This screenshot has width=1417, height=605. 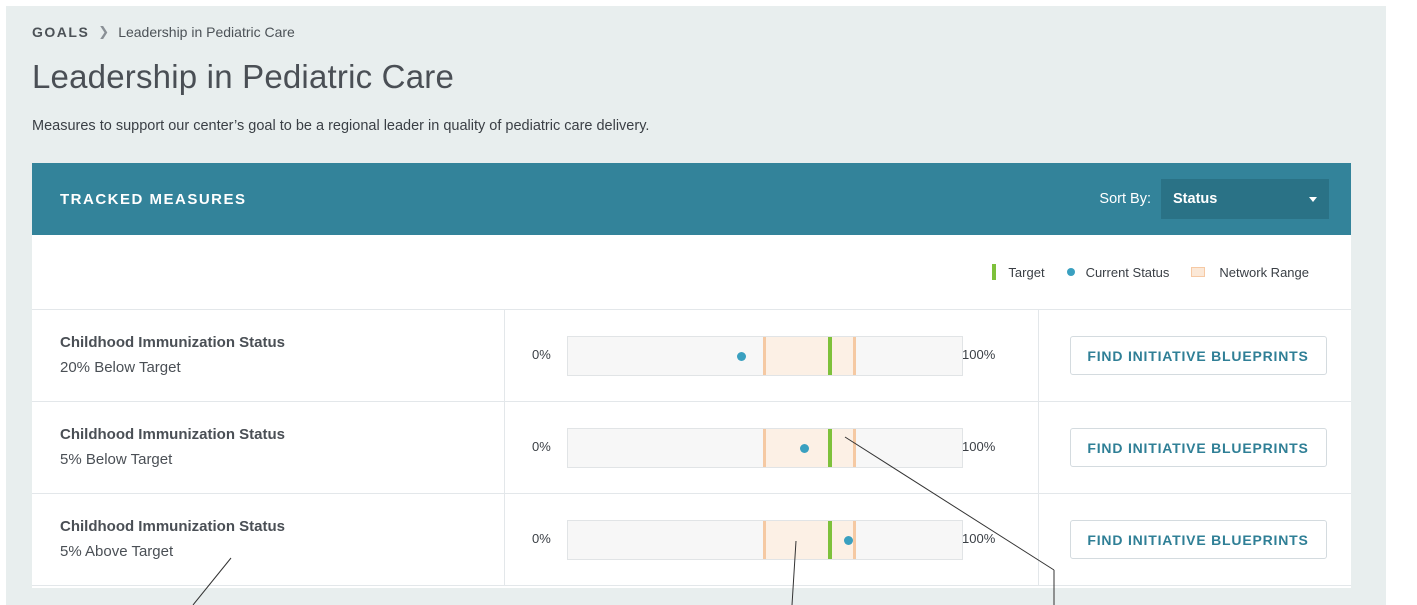 I want to click on legend-current-status-label: Current Status, so click(x=1127, y=272).